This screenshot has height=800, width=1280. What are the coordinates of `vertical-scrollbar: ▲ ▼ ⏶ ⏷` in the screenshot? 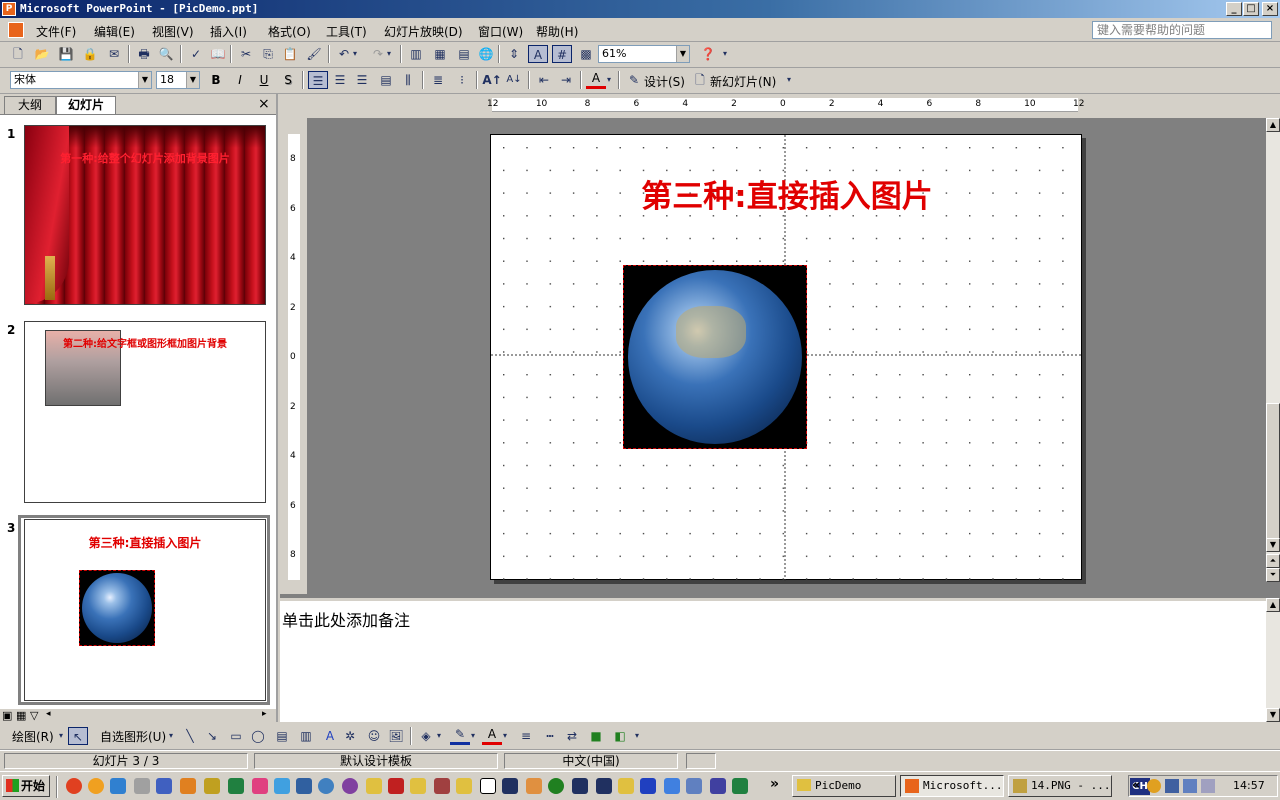 It's located at (1273, 350).